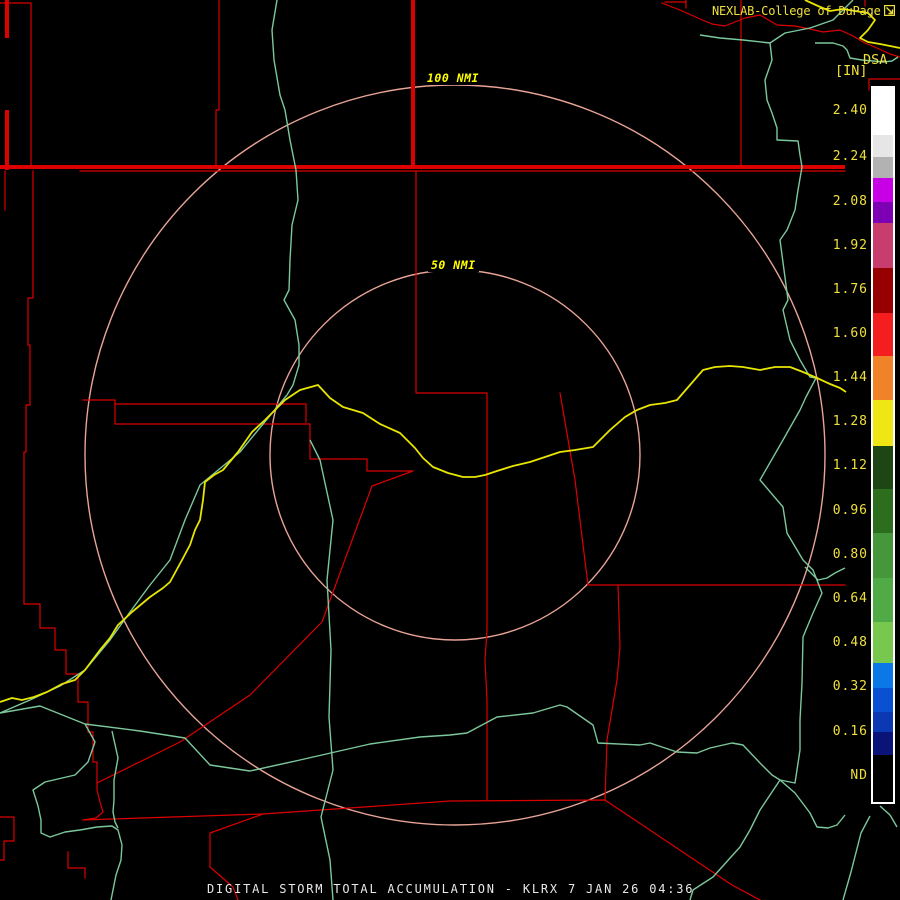  I want to click on range-ring-label-50nmi: 50 NMI, so click(453, 265).